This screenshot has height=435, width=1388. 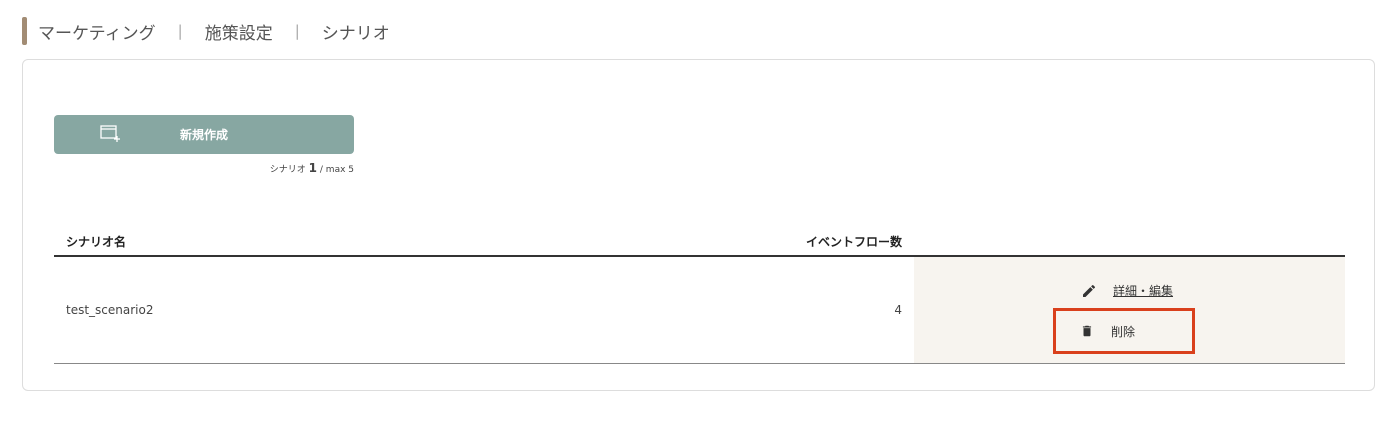 I want to click on row-actions: 詳細・編集 削除, so click(x=1129, y=310).